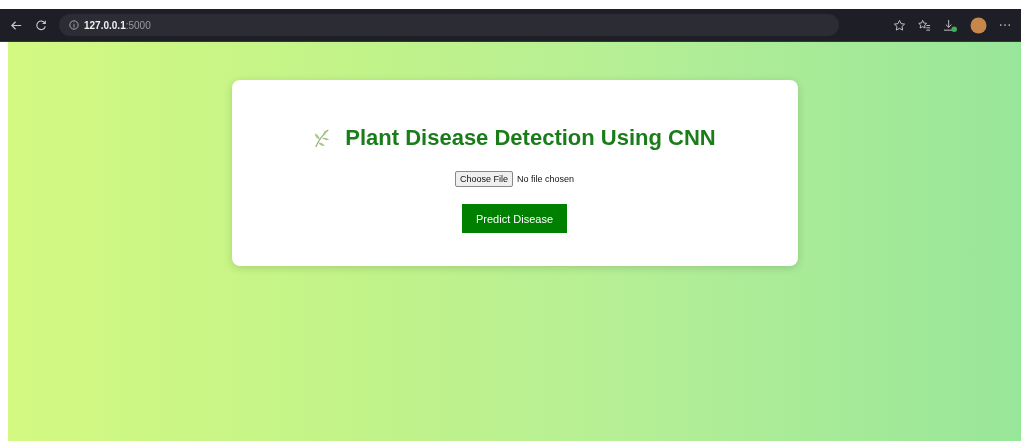  Describe the element at coordinates (322, 138) in the screenshot. I see `leaf-sprig-icon` at that location.